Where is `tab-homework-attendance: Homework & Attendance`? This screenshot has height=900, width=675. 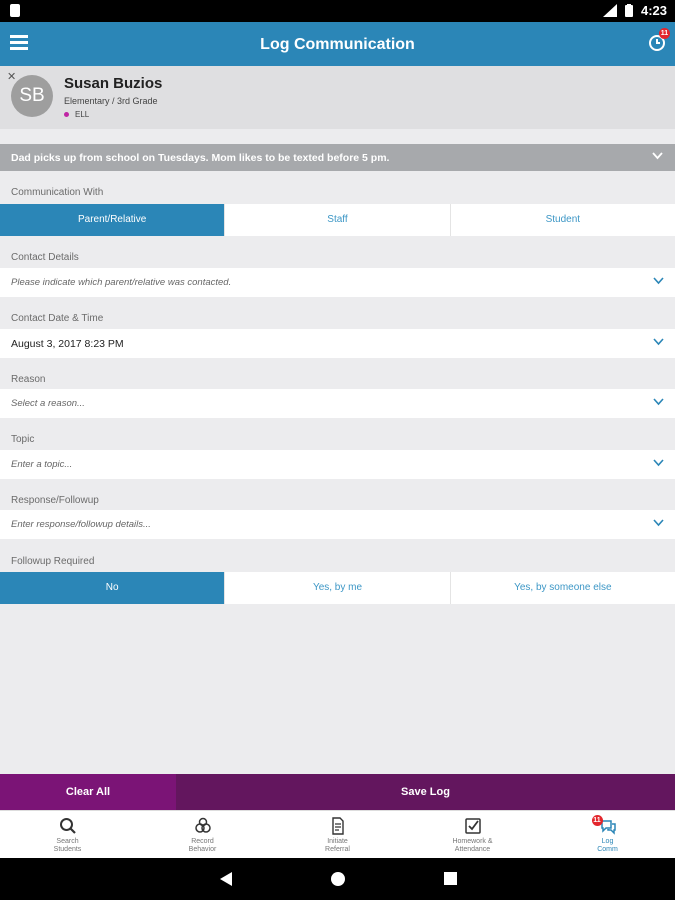 tab-homework-attendance: Homework & Attendance is located at coordinates (472, 835).